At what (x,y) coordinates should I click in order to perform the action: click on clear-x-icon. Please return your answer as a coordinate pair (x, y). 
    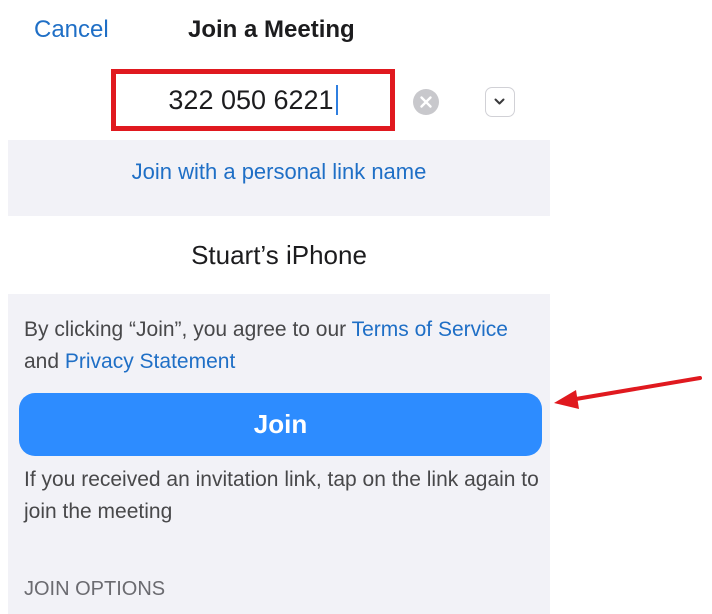
    Looking at the image, I should click on (426, 102).